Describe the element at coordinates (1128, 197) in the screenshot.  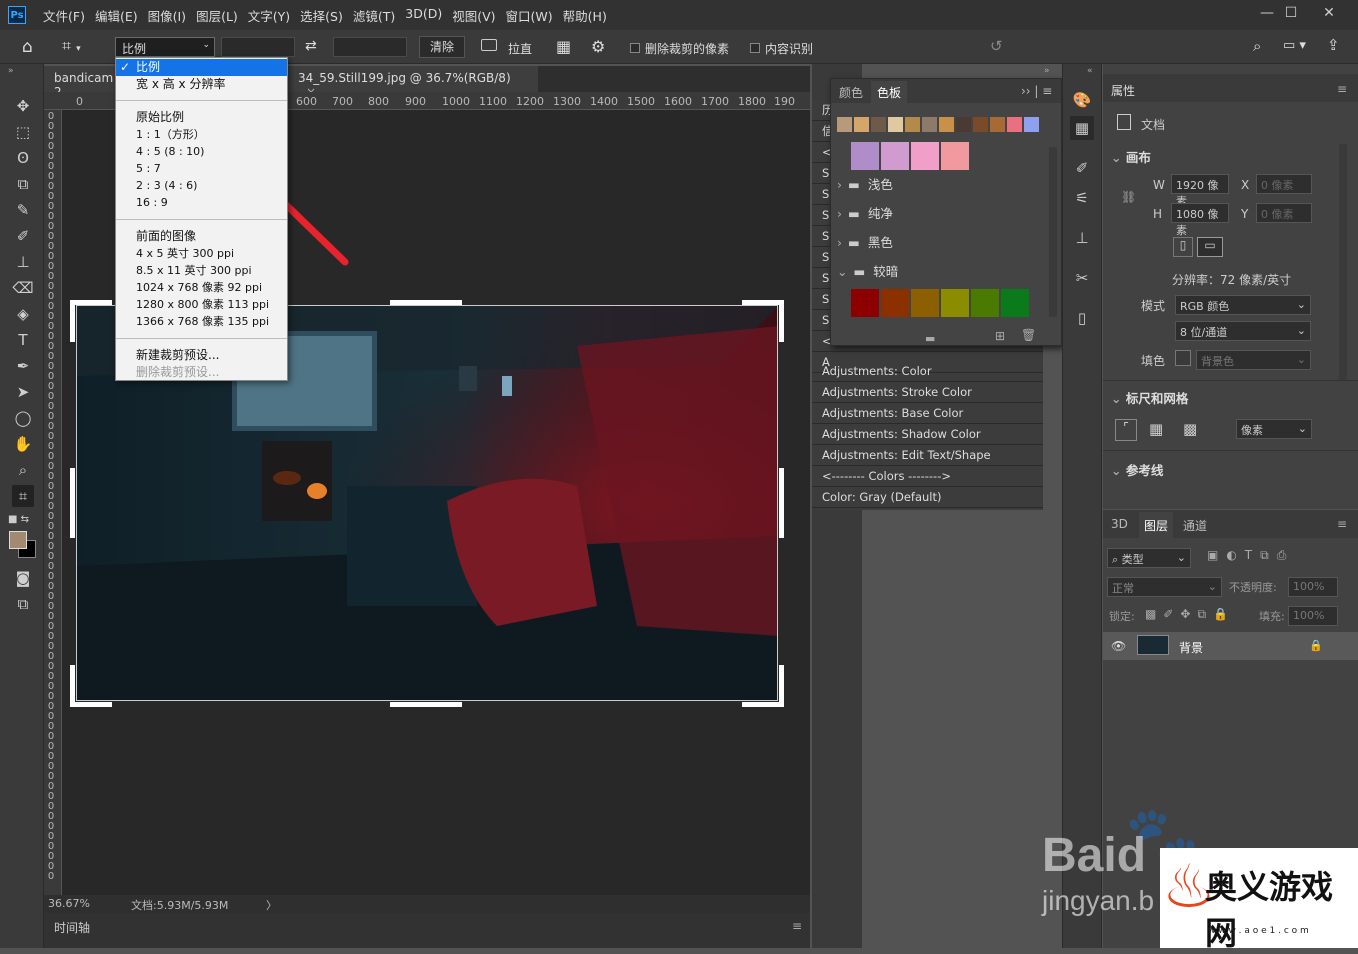
I see `link-icon: ⛓` at that location.